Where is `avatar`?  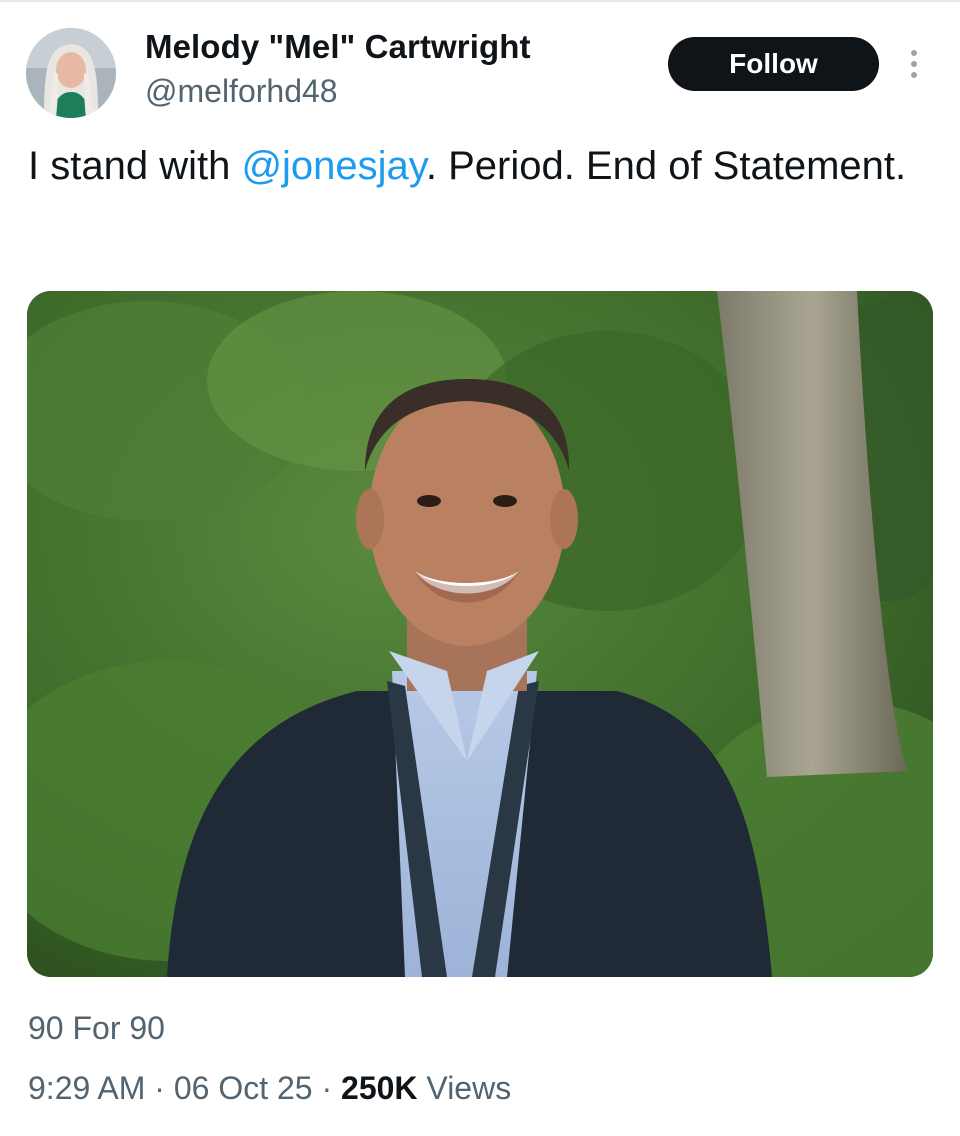 avatar is located at coordinates (71, 73).